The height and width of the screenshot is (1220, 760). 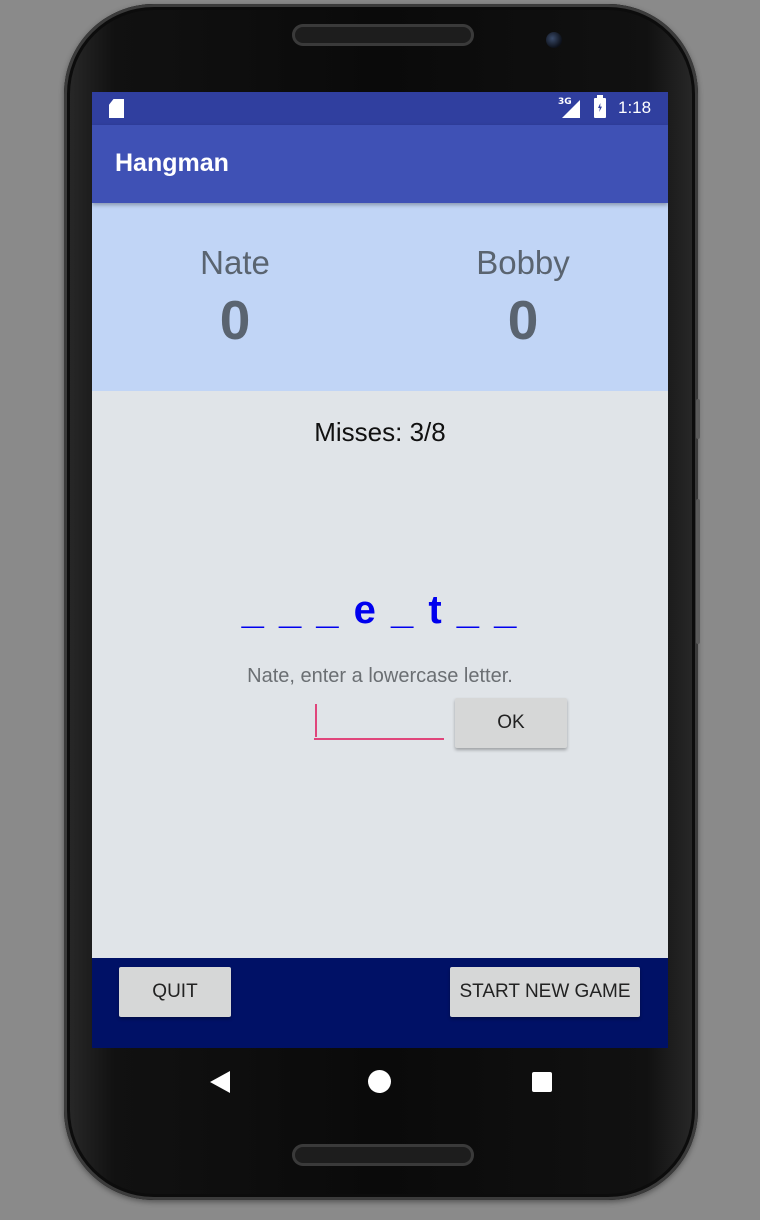 What do you see at coordinates (172, 163) in the screenshot?
I see `app-title: Hangman` at bounding box center [172, 163].